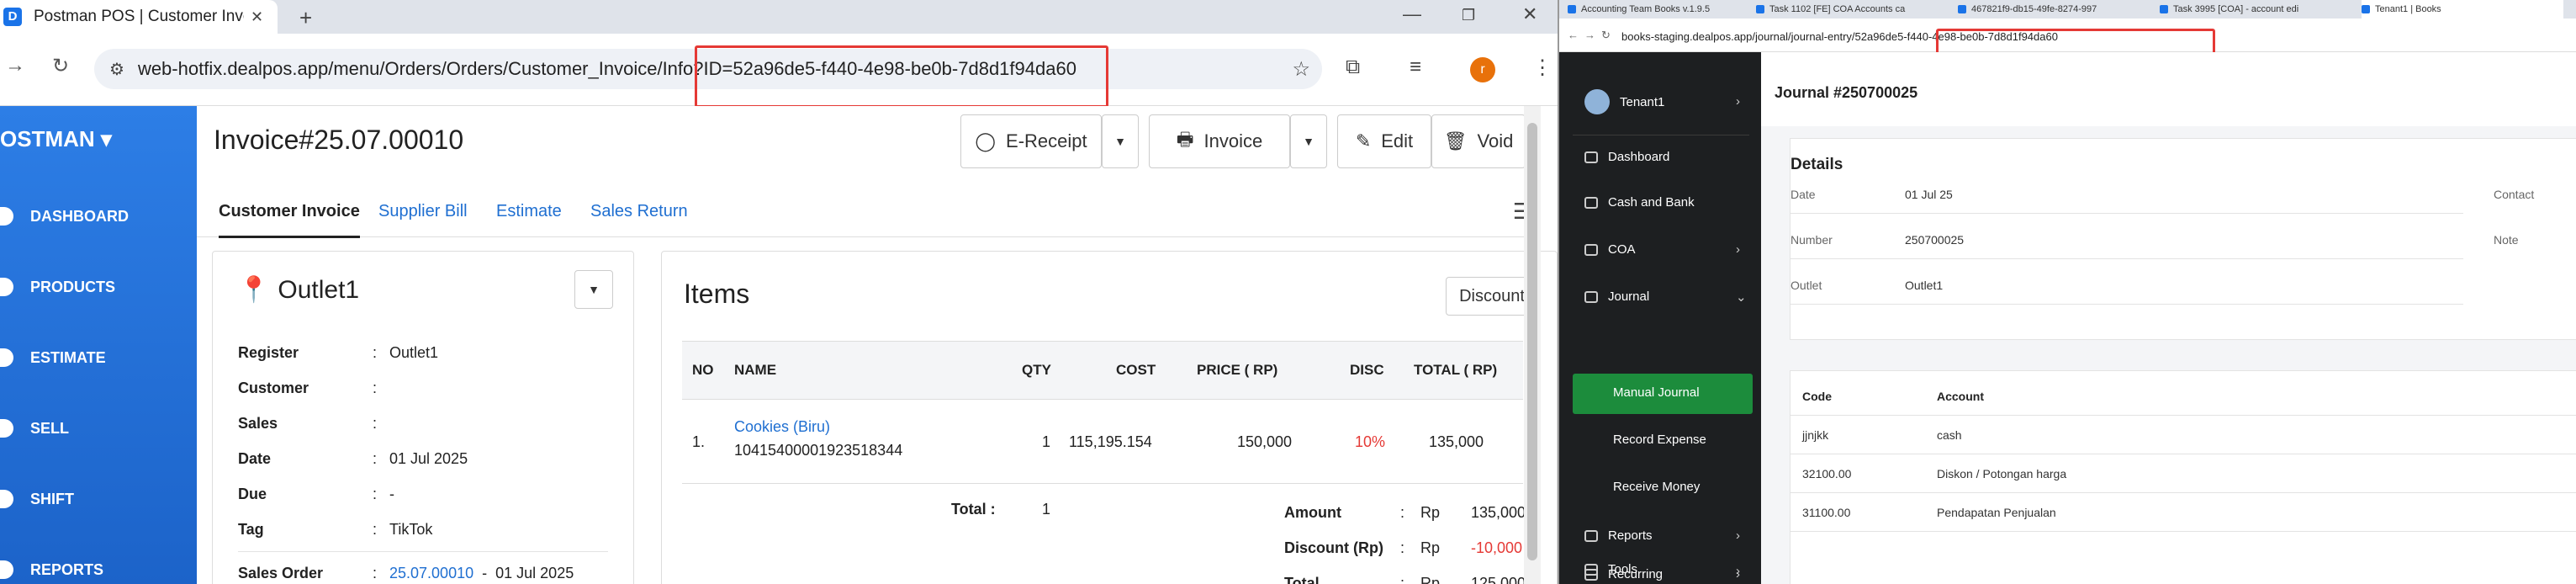 The height and width of the screenshot is (584, 2576). I want to click on e-receipt-label: E-Receipt, so click(1046, 140).